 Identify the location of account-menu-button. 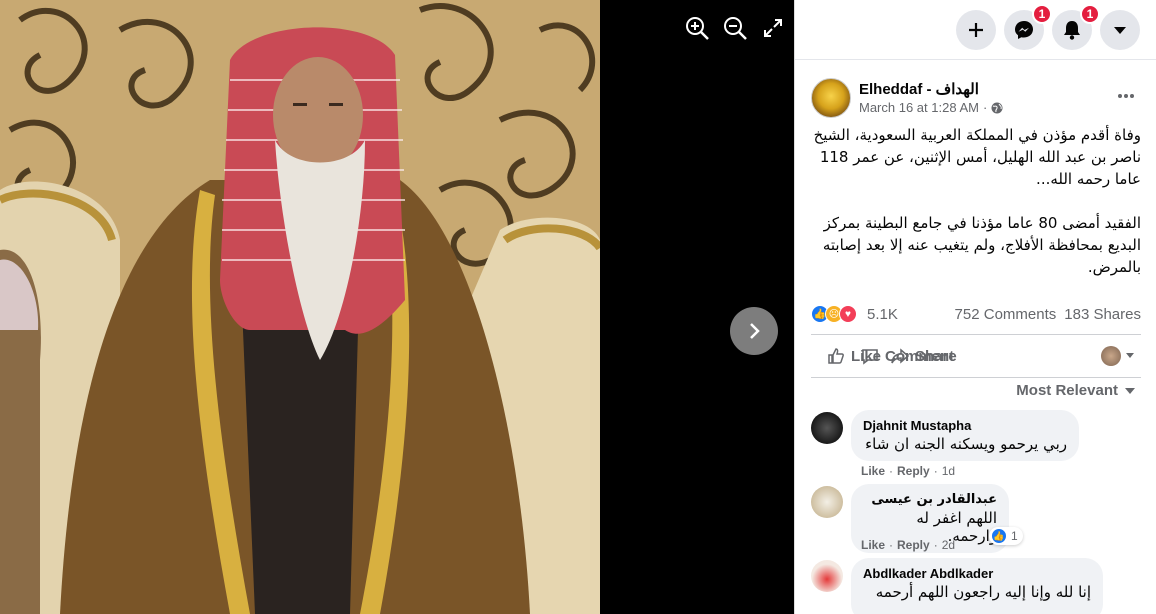
(1120, 29).